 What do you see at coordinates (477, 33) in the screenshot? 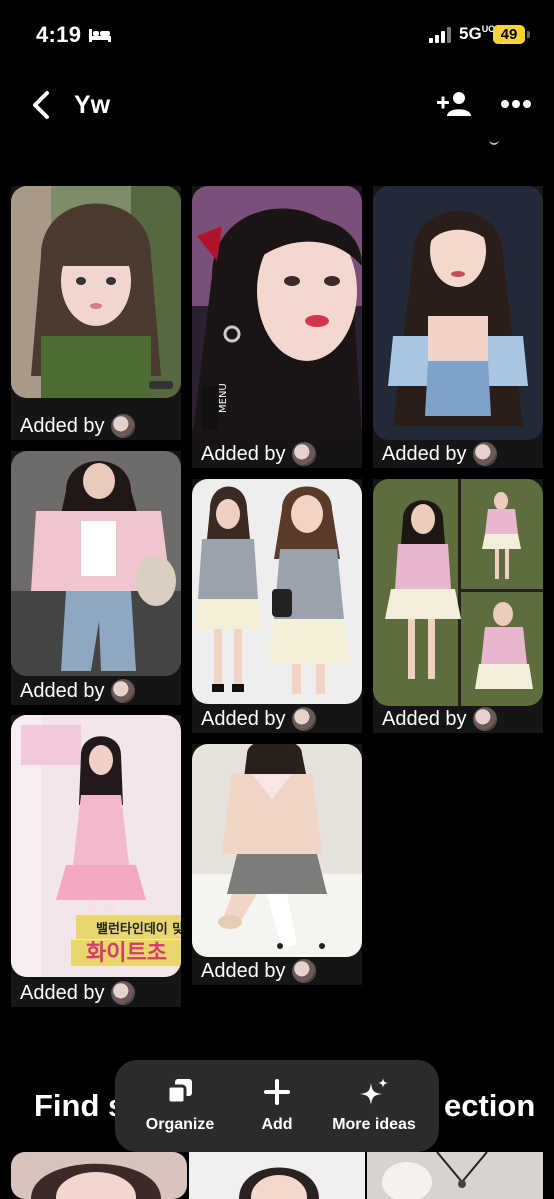
I see `network-type: 5GUC` at bounding box center [477, 33].